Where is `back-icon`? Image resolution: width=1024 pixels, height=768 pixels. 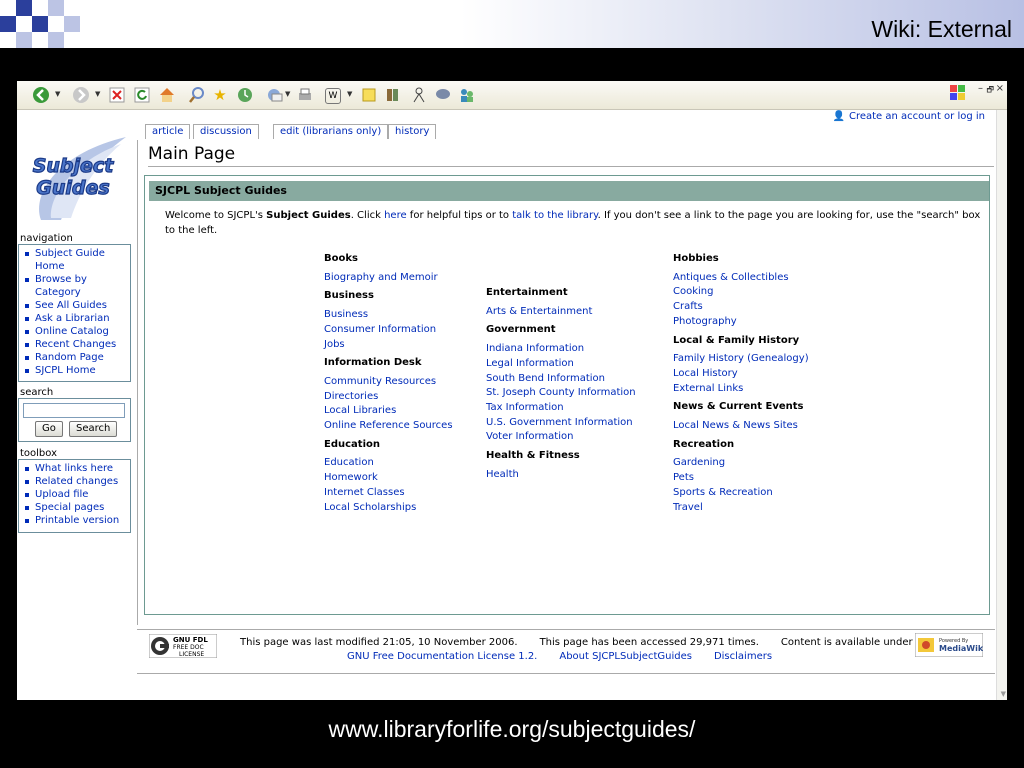 back-icon is located at coordinates (41, 95).